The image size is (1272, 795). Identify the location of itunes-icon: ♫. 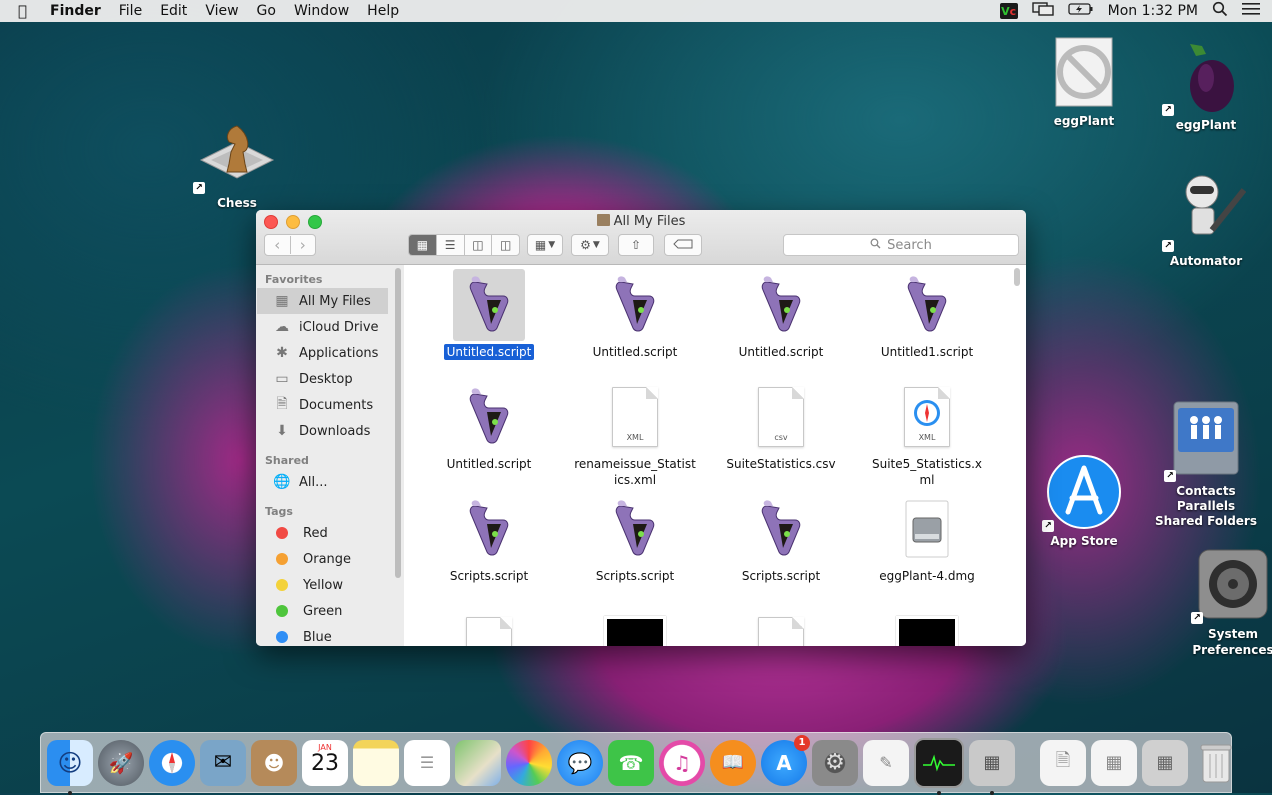
(682, 762).